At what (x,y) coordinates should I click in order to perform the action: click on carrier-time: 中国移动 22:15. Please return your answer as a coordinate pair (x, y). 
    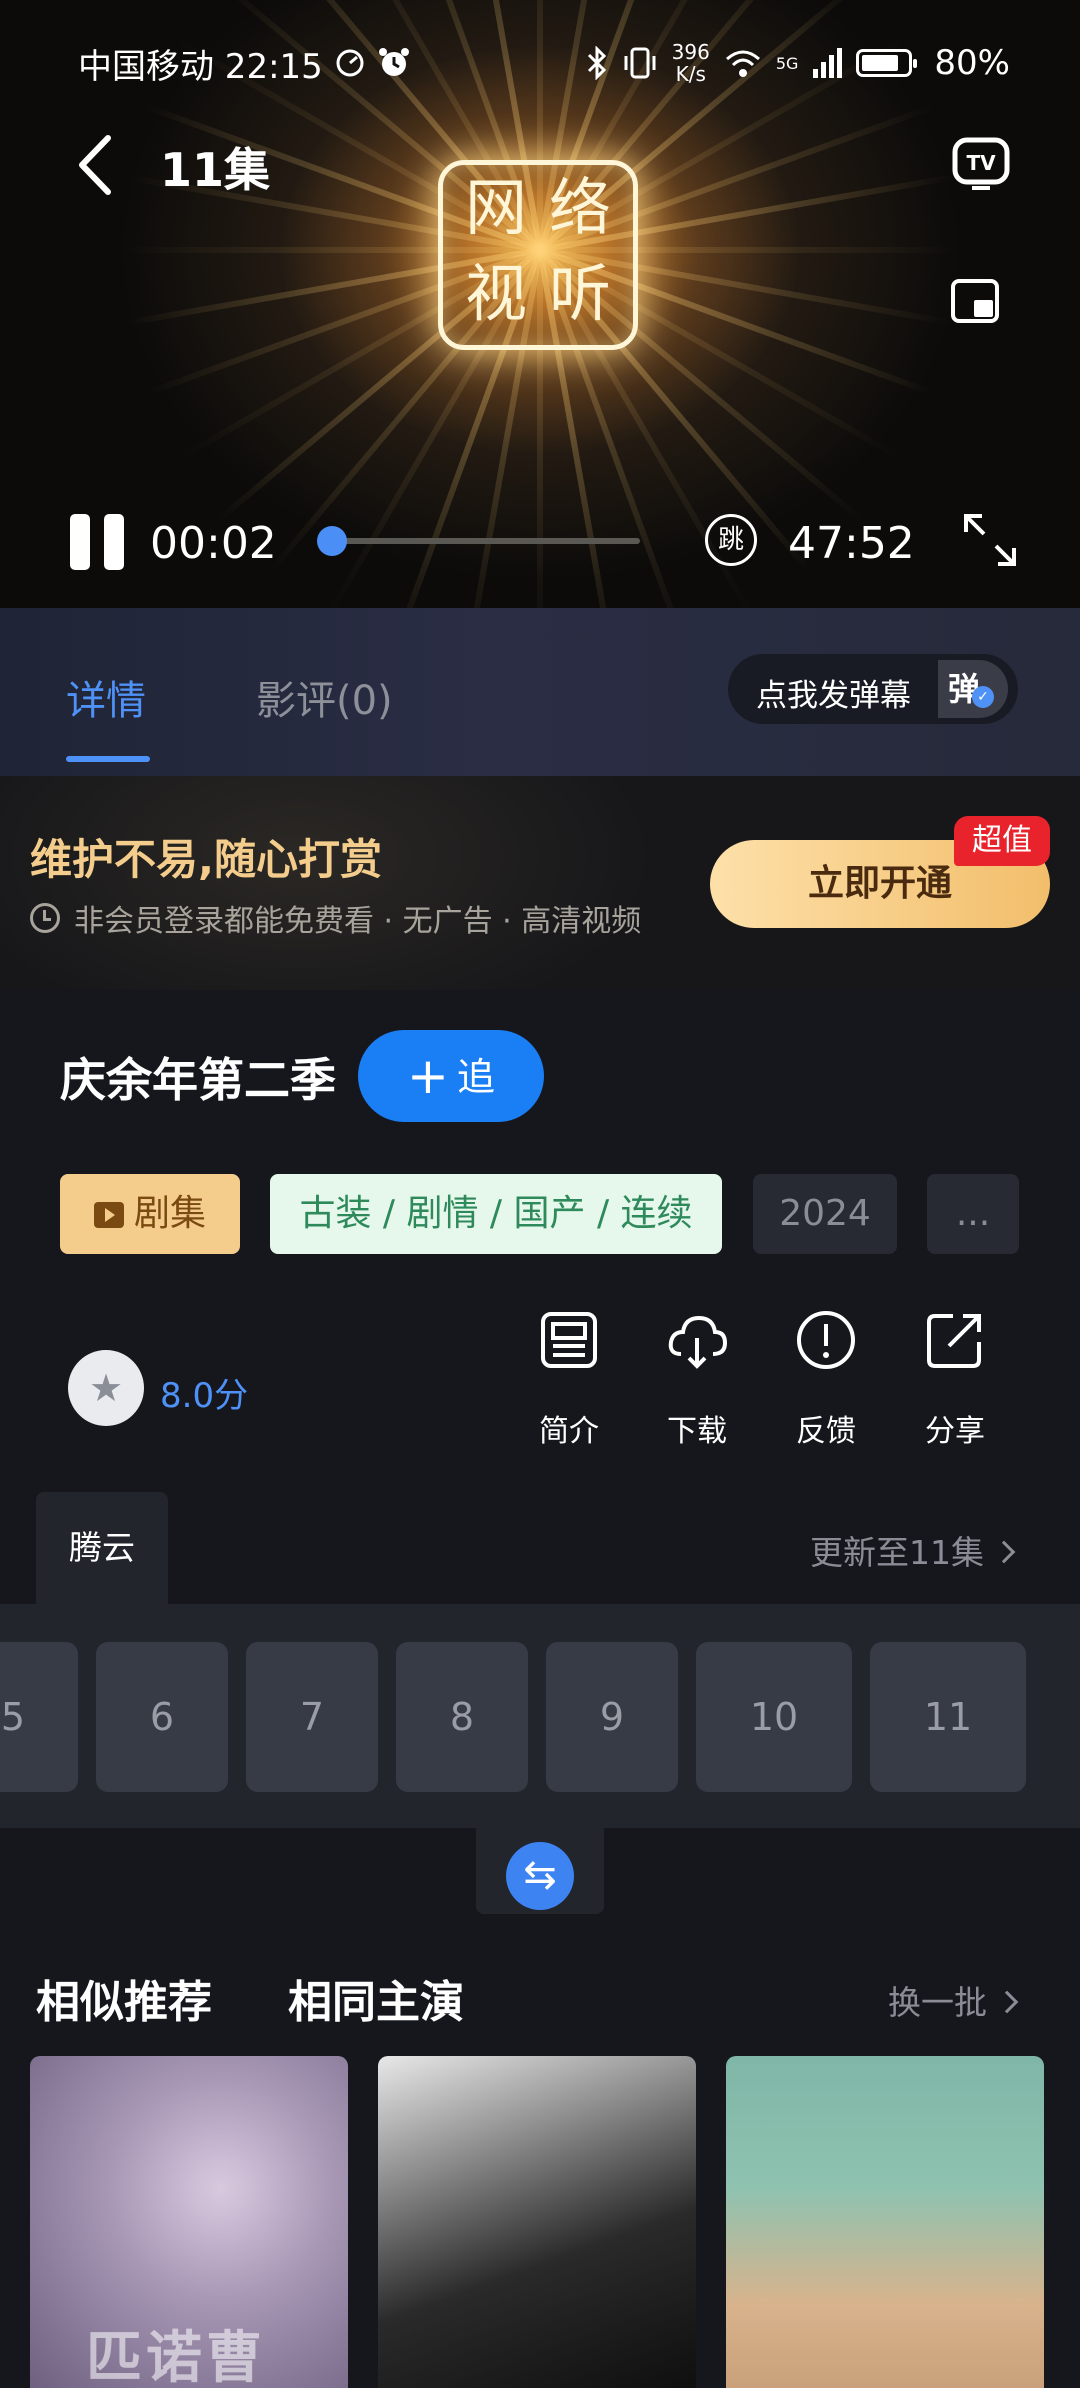
    Looking at the image, I should click on (200, 66).